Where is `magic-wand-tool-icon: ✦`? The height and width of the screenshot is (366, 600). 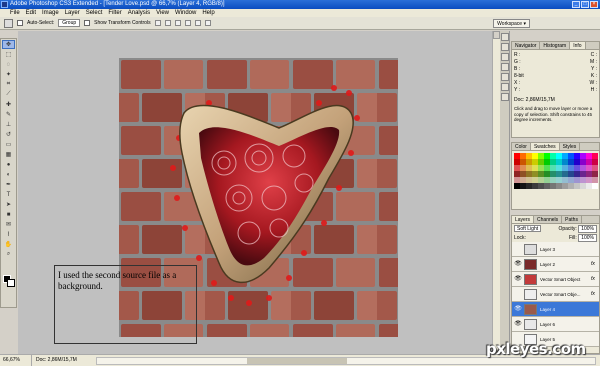
magic-wand-tool-icon: ✦ is located at coordinates (8, 74).